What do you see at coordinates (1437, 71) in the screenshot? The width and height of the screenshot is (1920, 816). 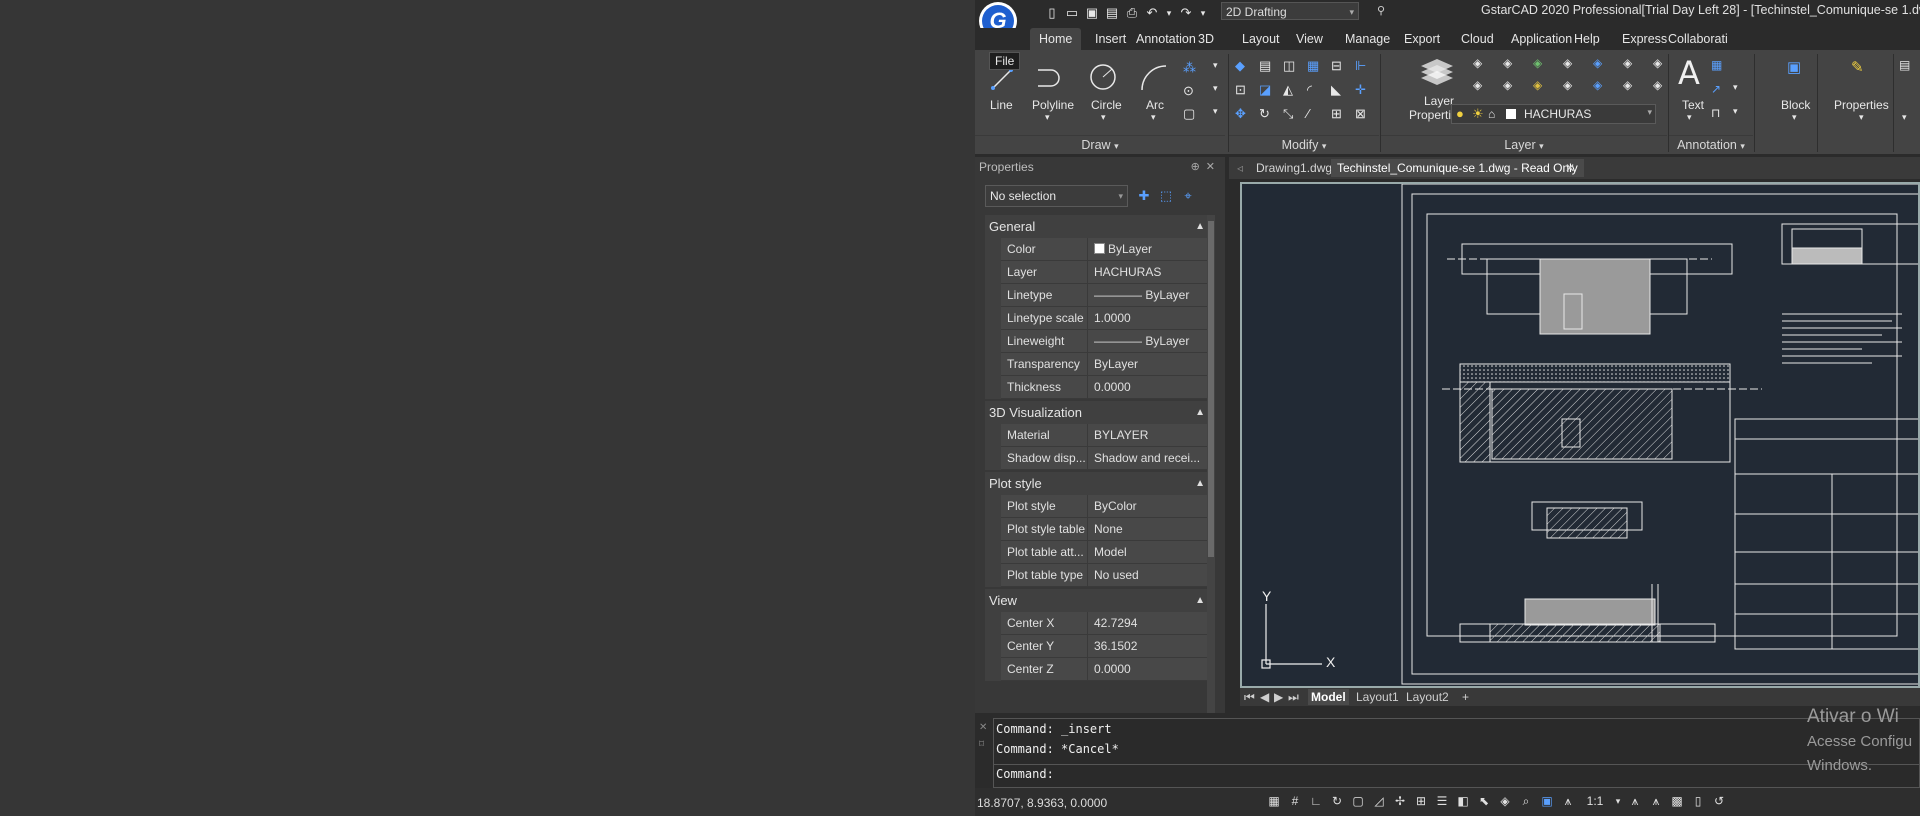 I see `layer-properties-icon` at bounding box center [1437, 71].